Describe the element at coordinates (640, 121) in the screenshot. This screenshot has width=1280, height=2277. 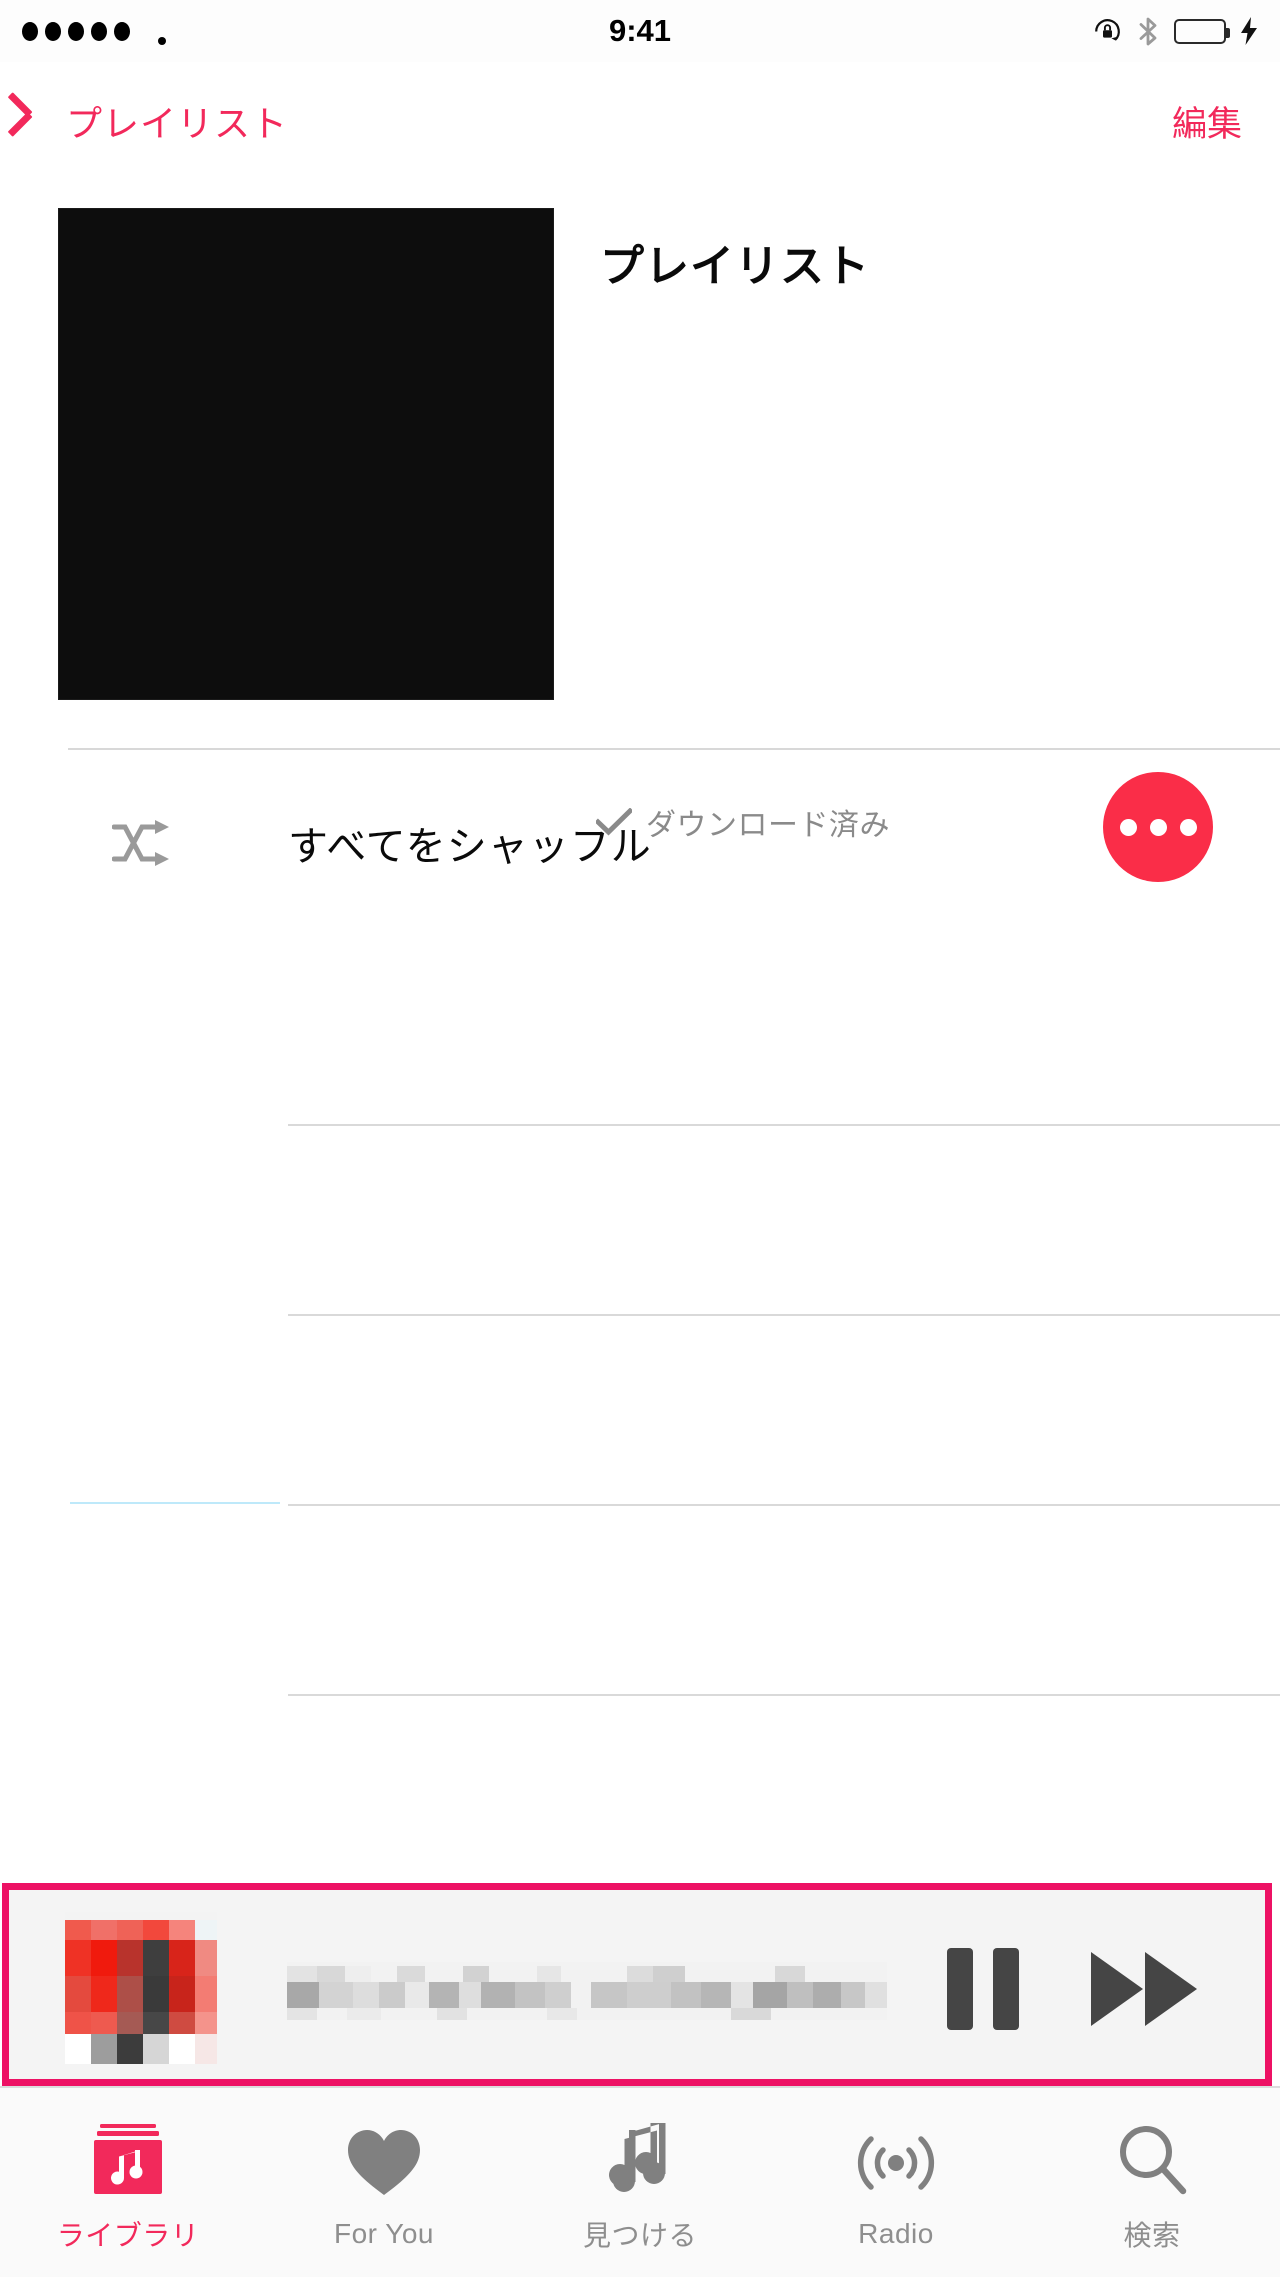
I see `navigation-bar: プレイリスト 編集` at that location.